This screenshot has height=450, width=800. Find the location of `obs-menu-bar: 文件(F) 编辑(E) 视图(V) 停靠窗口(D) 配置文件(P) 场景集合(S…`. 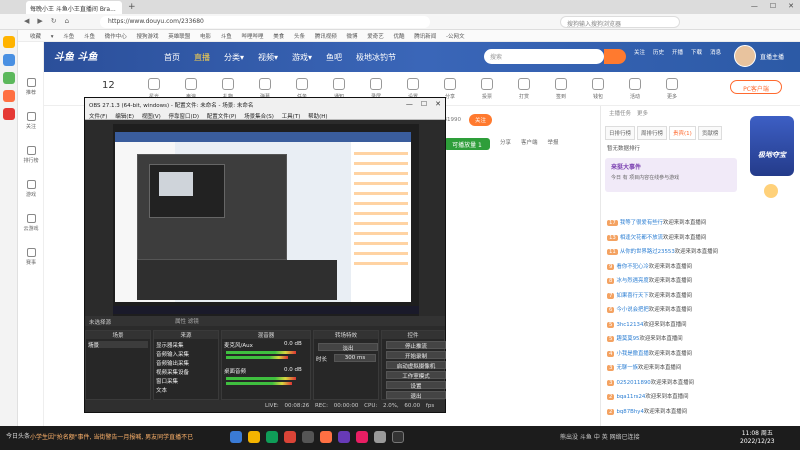

obs-menu-bar: 文件(F) 编辑(E) 视图(V) 停靠窗口(D) 配置文件(P) 场景集合(S… is located at coordinates (265, 115).